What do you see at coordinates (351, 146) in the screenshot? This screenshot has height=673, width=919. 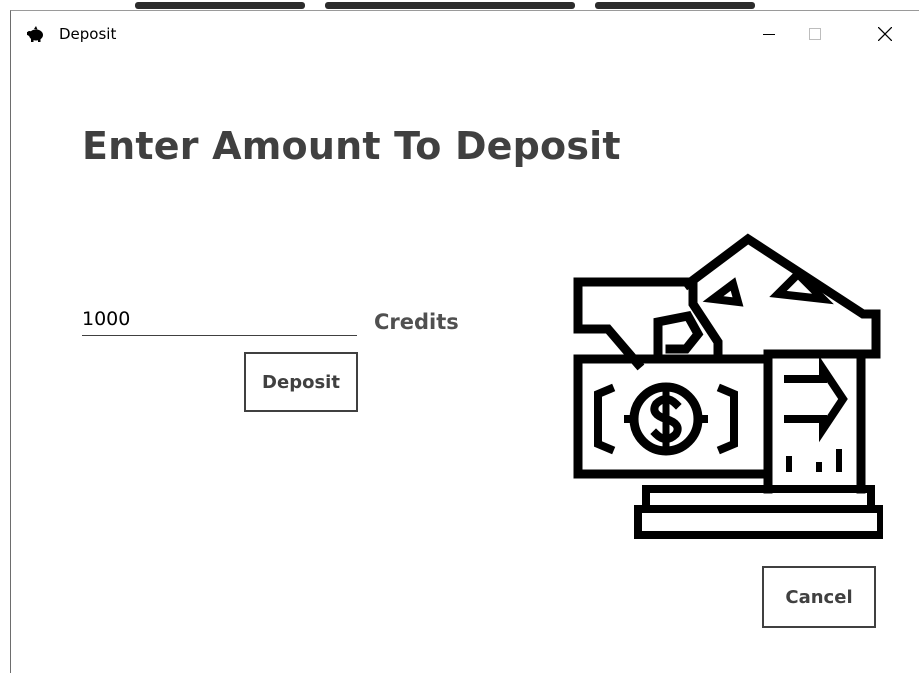 I see `page-title: Enter Amount To Deposit` at bounding box center [351, 146].